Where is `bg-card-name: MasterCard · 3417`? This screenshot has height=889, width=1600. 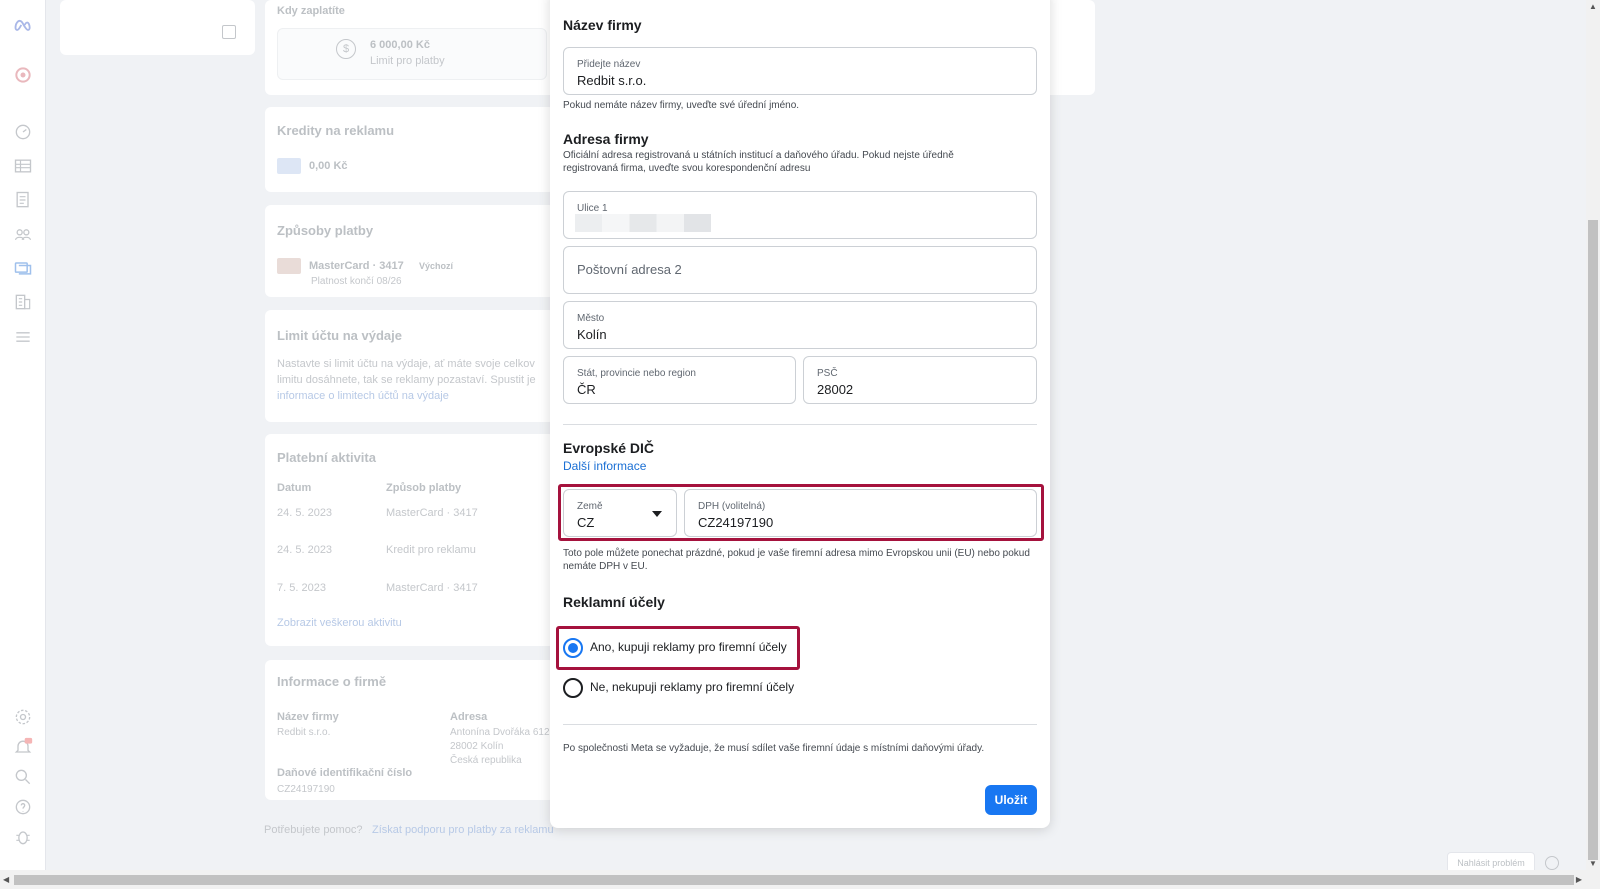 bg-card-name: MasterCard · 3417 is located at coordinates (356, 266).